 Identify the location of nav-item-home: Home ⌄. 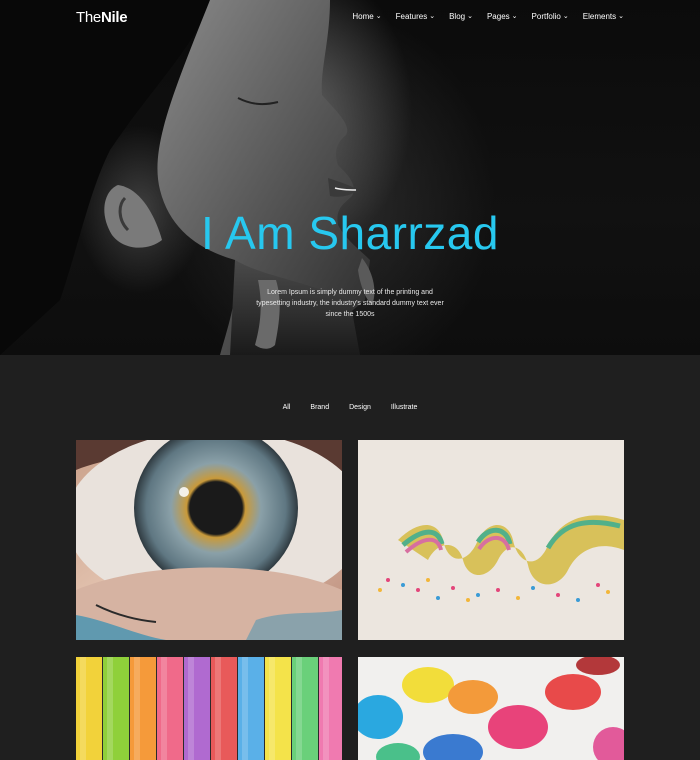
(366, 16).